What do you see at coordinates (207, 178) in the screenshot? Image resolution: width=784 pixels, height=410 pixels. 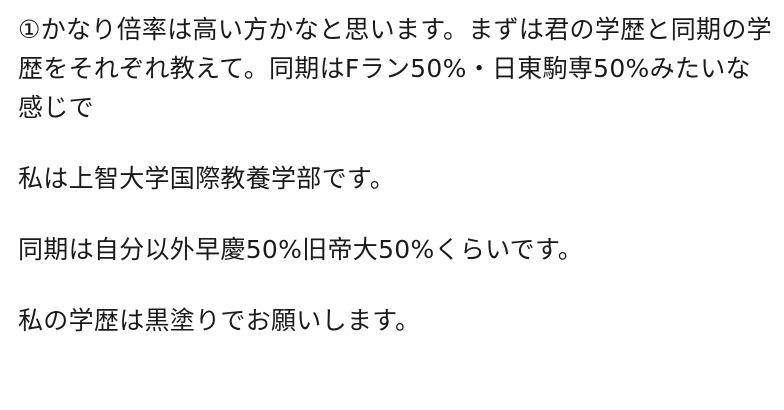 I see `message-paragraph-own-education: 私は上智大学国際教養学部です。` at bounding box center [207, 178].